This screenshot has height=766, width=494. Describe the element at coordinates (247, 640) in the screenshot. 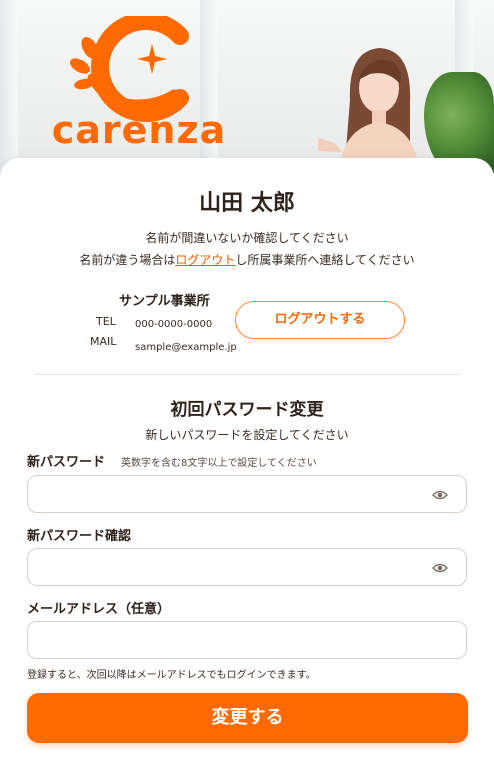

I see `email-input` at that location.